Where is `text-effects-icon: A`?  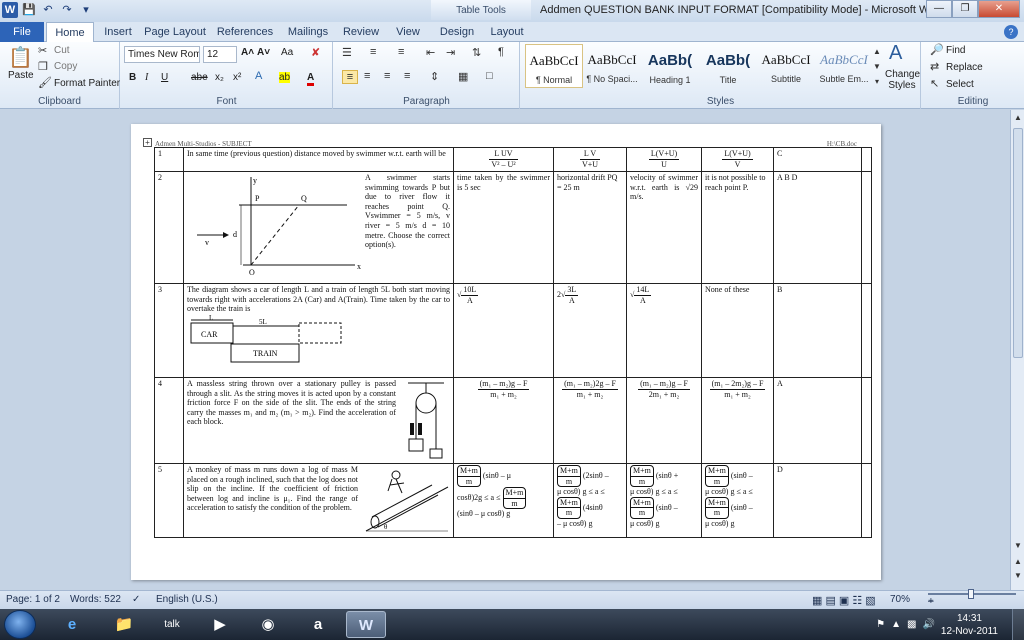 text-effects-icon: A is located at coordinates (258, 76).